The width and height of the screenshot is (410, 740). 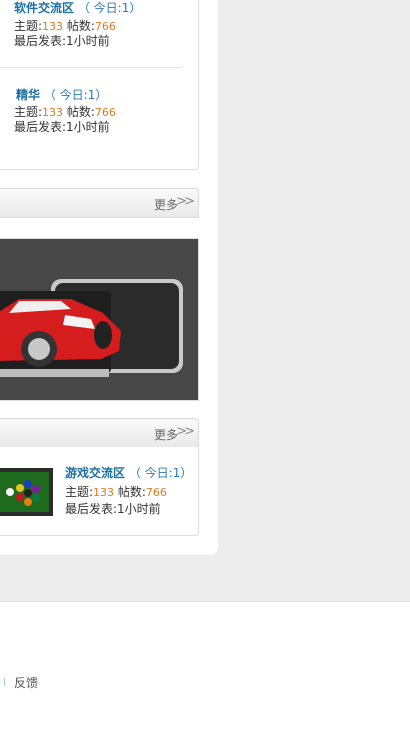 What do you see at coordinates (4, 682) in the screenshot?
I see `footer-separator` at bounding box center [4, 682].